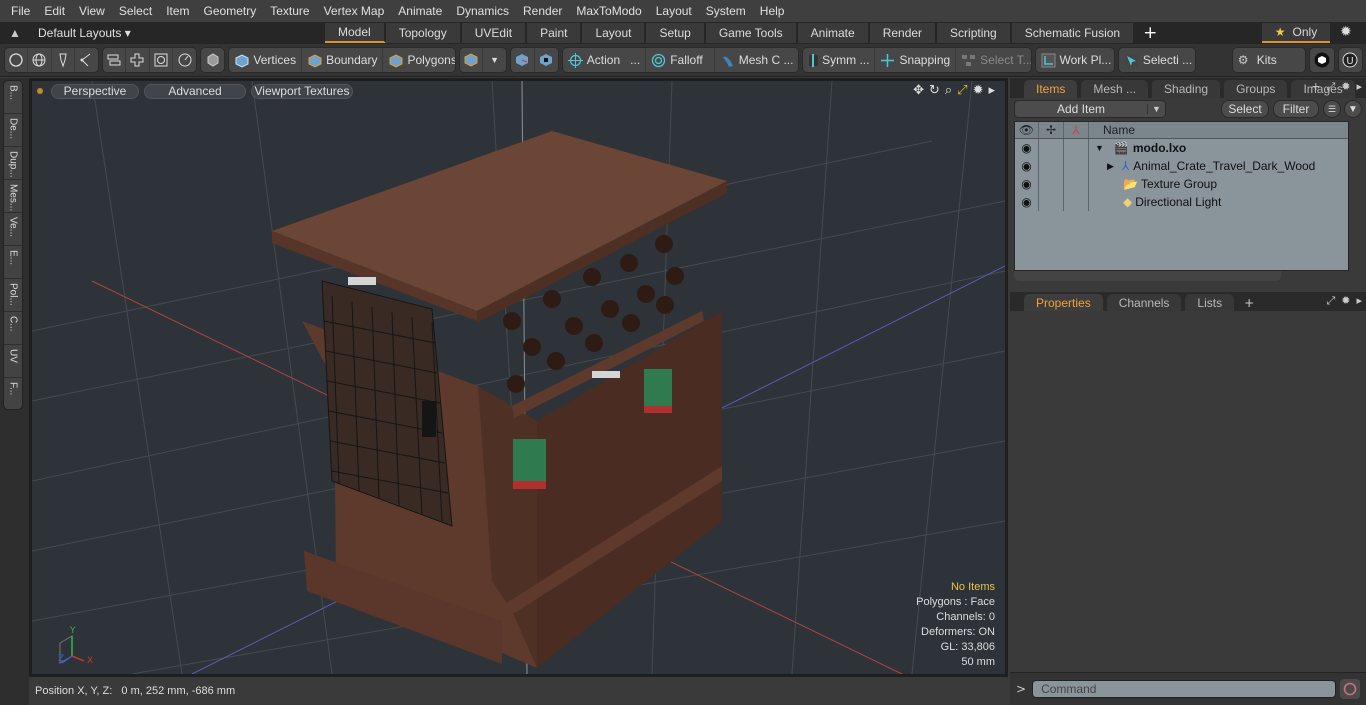  What do you see at coordinates (1321, 60) in the screenshot?
I see `unity-button` at bounding box center [1321, 60].